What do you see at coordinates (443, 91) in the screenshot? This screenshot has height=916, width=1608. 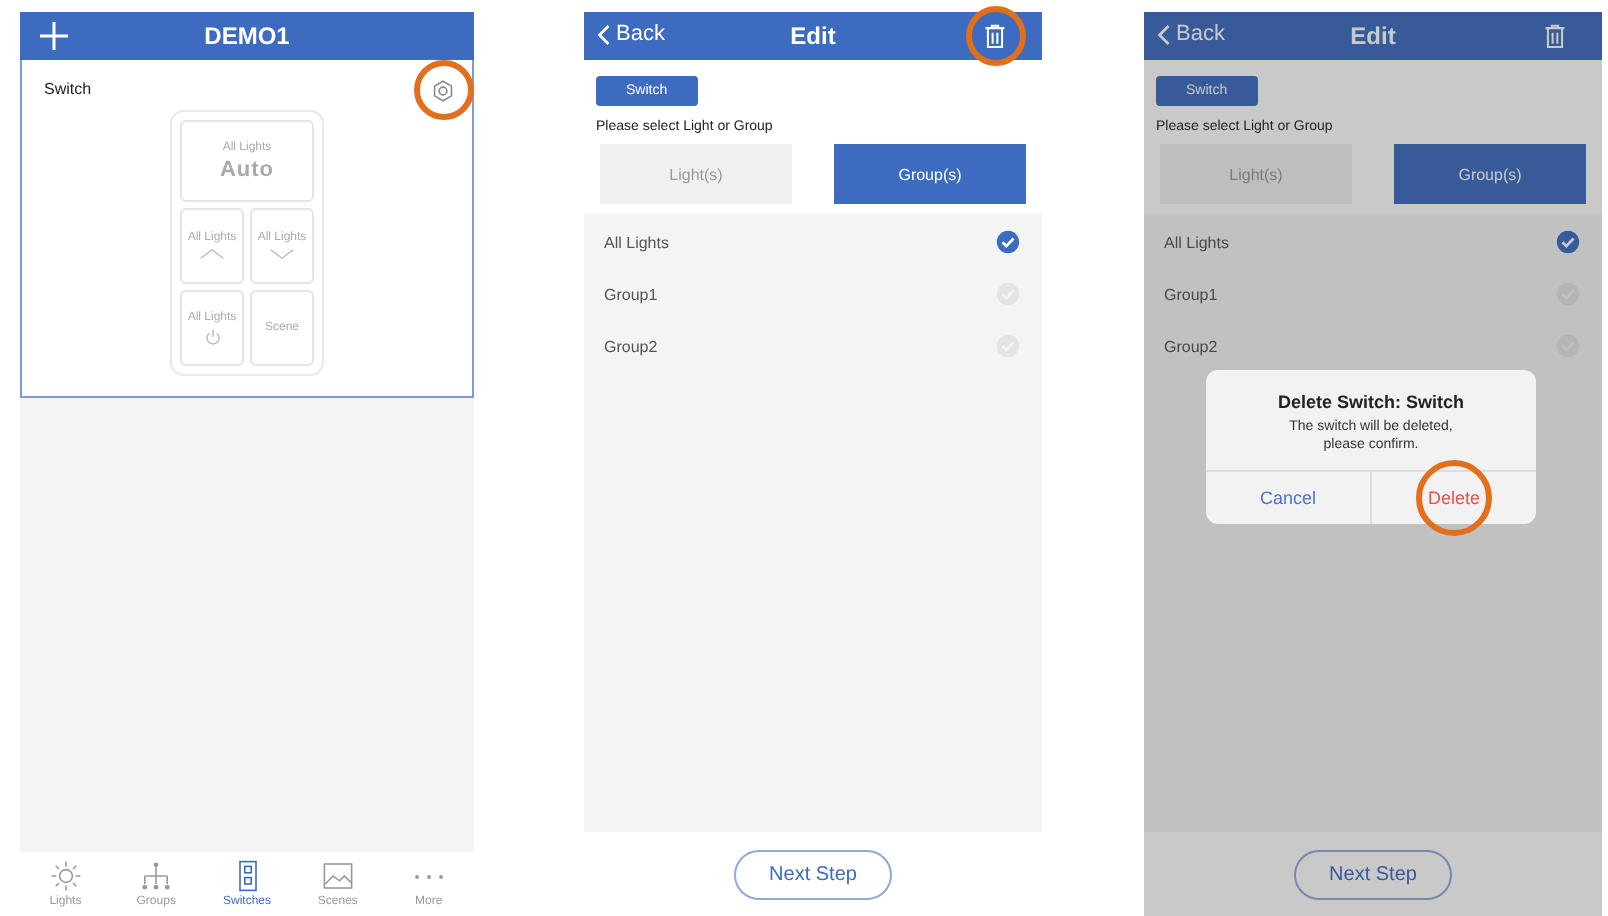 I see `settings-icon` at bounding box center [443, 91].